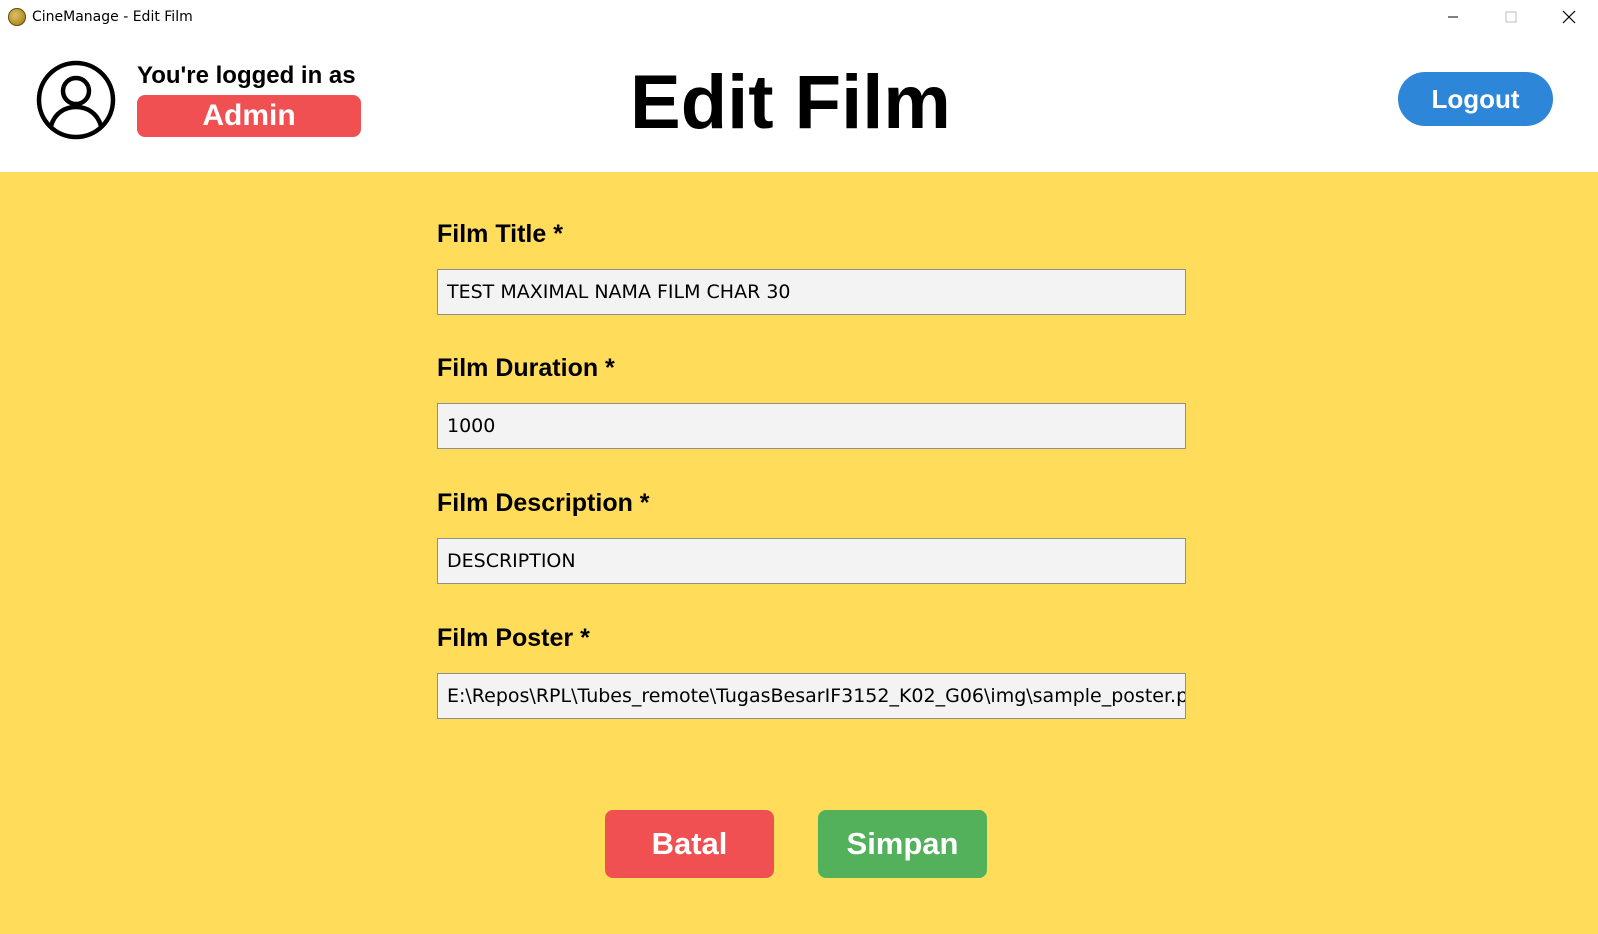 This screenshot has height=934, width=1598. I want to click on close-button, so click(1569, 17).